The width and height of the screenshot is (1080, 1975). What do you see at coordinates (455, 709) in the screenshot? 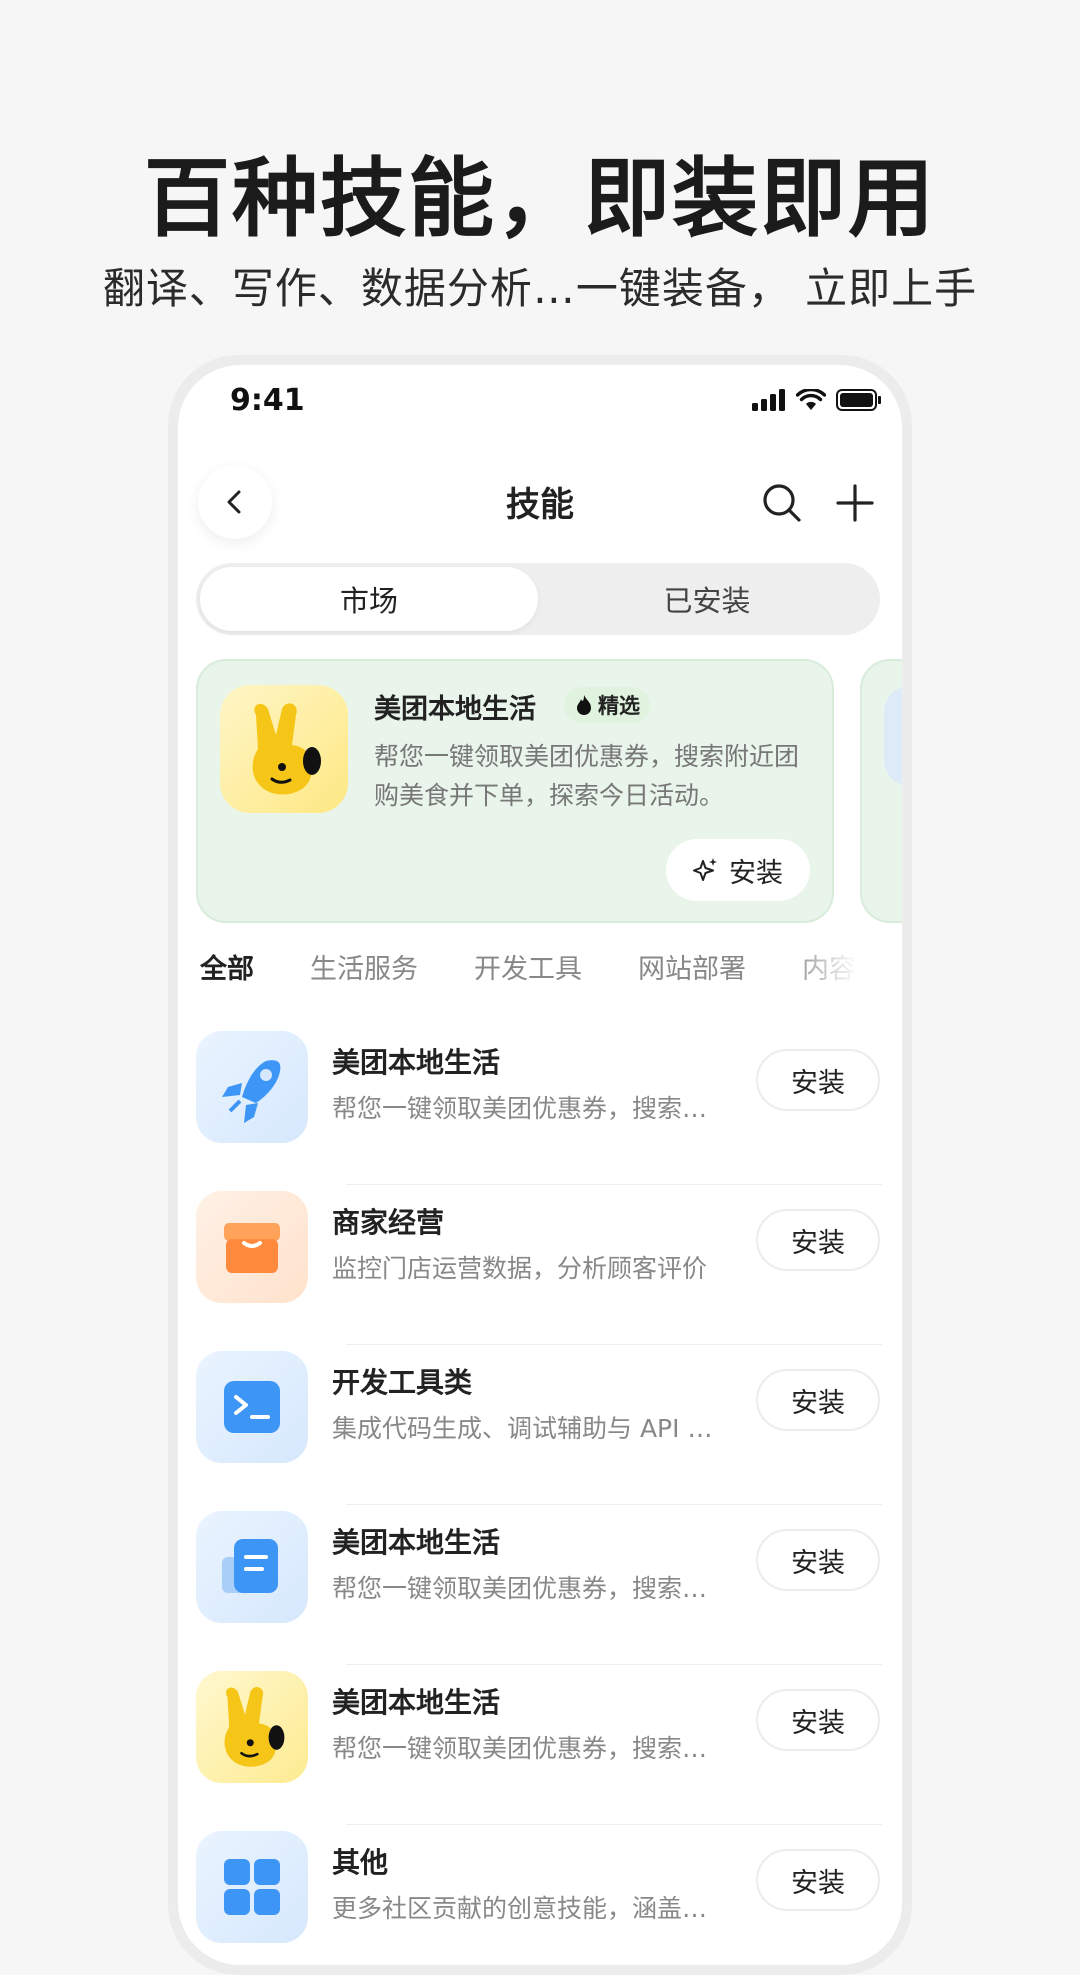
I see `featured-title: 美团本地生活` at bounding box center [455, 709].